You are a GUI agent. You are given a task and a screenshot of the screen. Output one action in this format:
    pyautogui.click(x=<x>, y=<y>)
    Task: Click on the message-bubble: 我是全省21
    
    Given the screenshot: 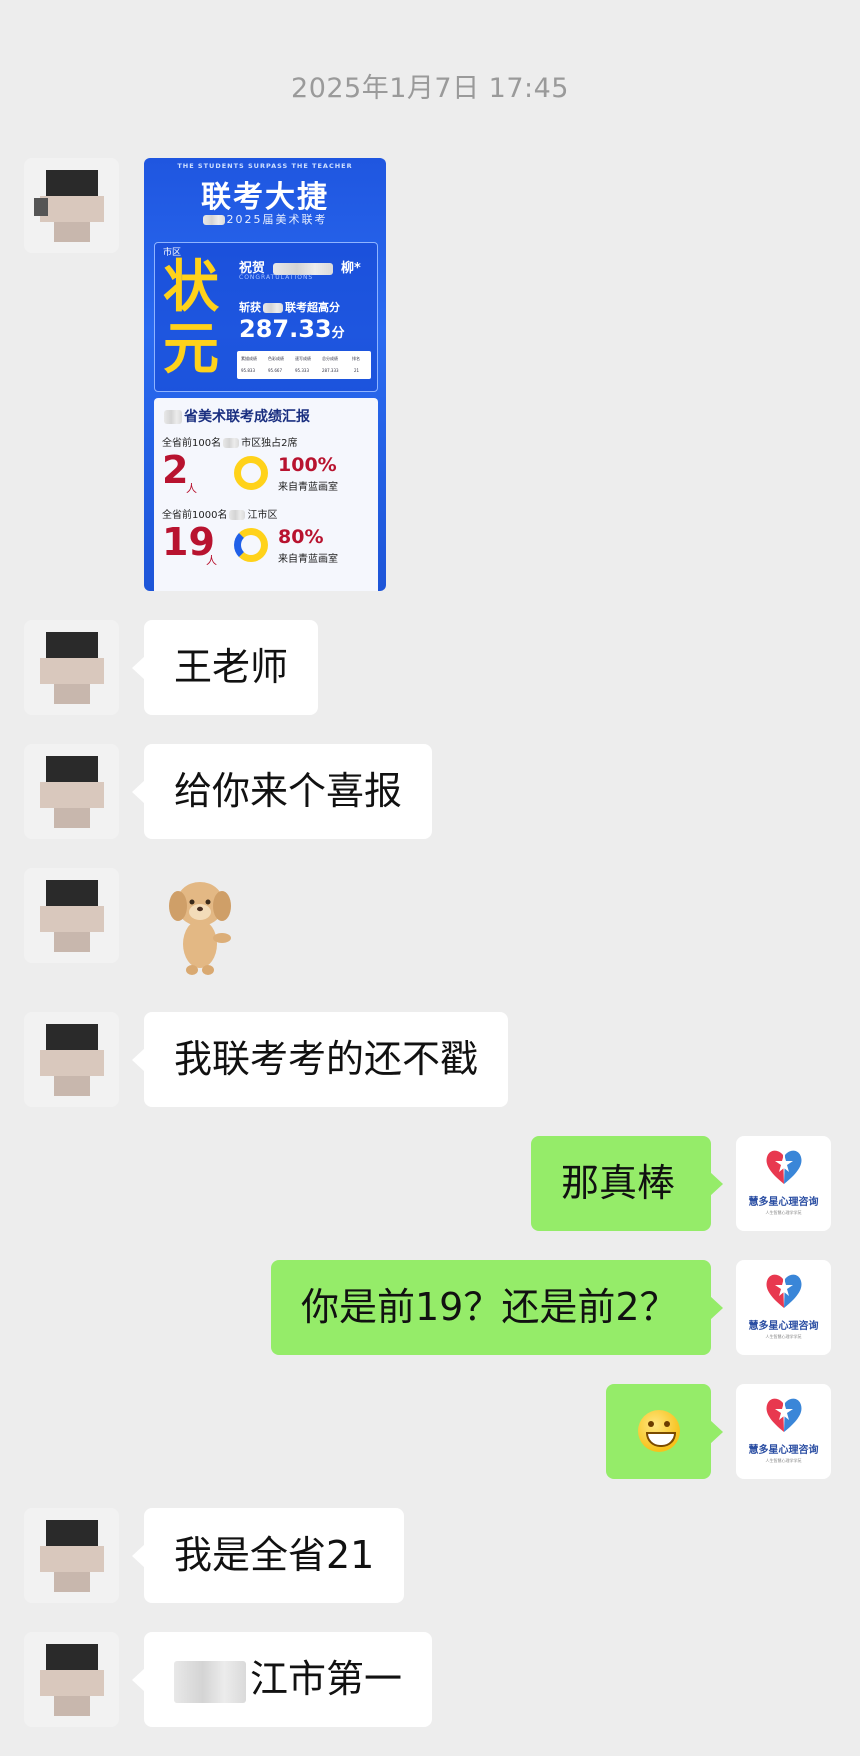 What is the action you would take?
    pyautogui.click(x=268, y=1555)
    